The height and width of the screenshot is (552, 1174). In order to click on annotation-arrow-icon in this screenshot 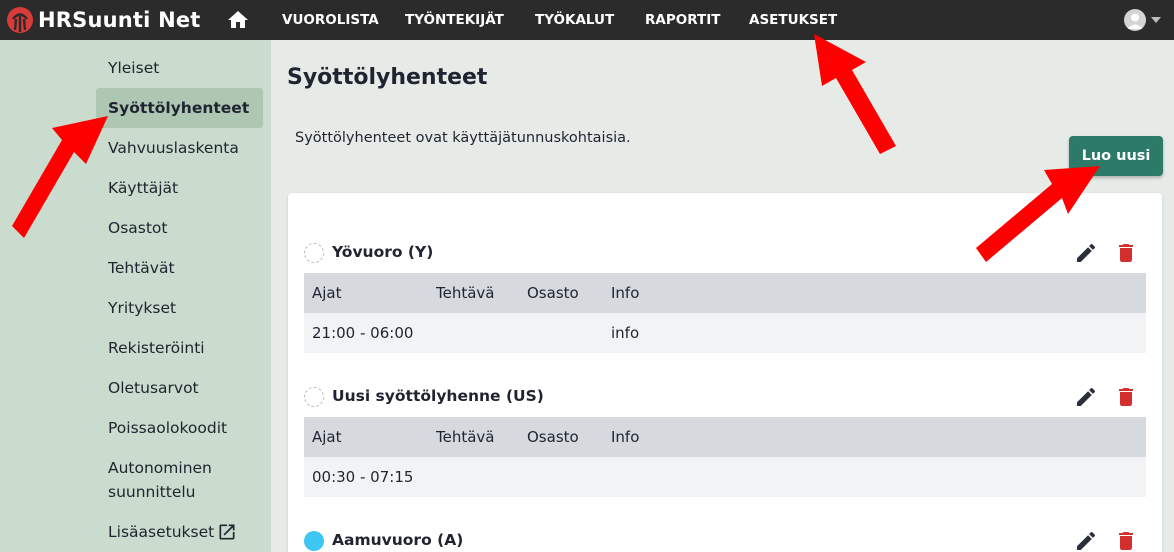, I will do `click(855, 94)`.